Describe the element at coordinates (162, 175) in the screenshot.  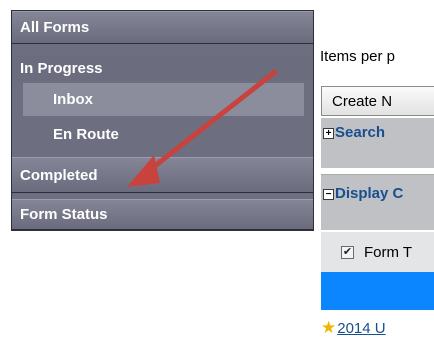
I see `nav-item-completed: Completed` at that location.